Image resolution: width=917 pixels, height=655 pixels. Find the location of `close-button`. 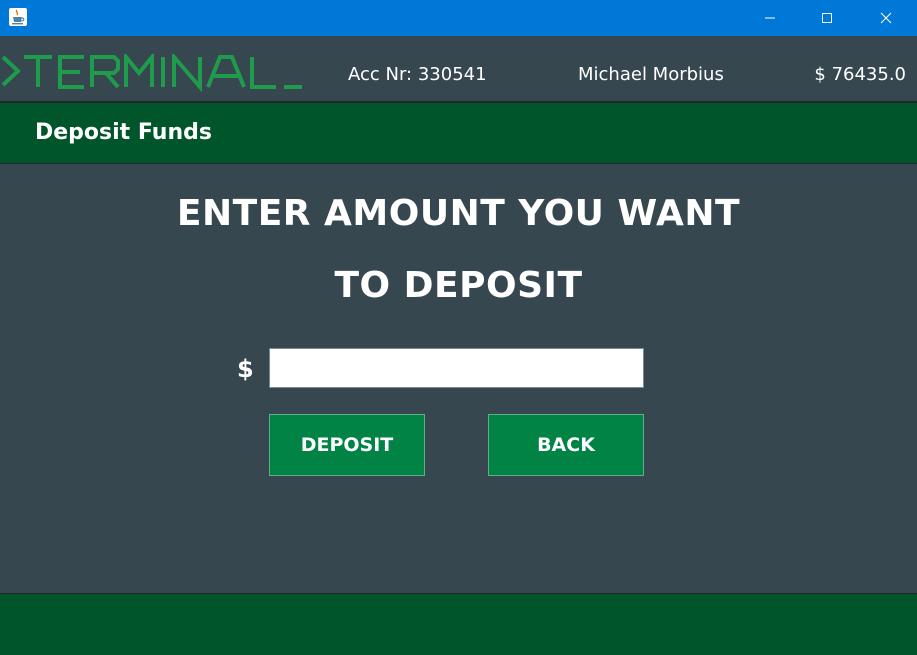

close-button is located at coordinates (886, 18).